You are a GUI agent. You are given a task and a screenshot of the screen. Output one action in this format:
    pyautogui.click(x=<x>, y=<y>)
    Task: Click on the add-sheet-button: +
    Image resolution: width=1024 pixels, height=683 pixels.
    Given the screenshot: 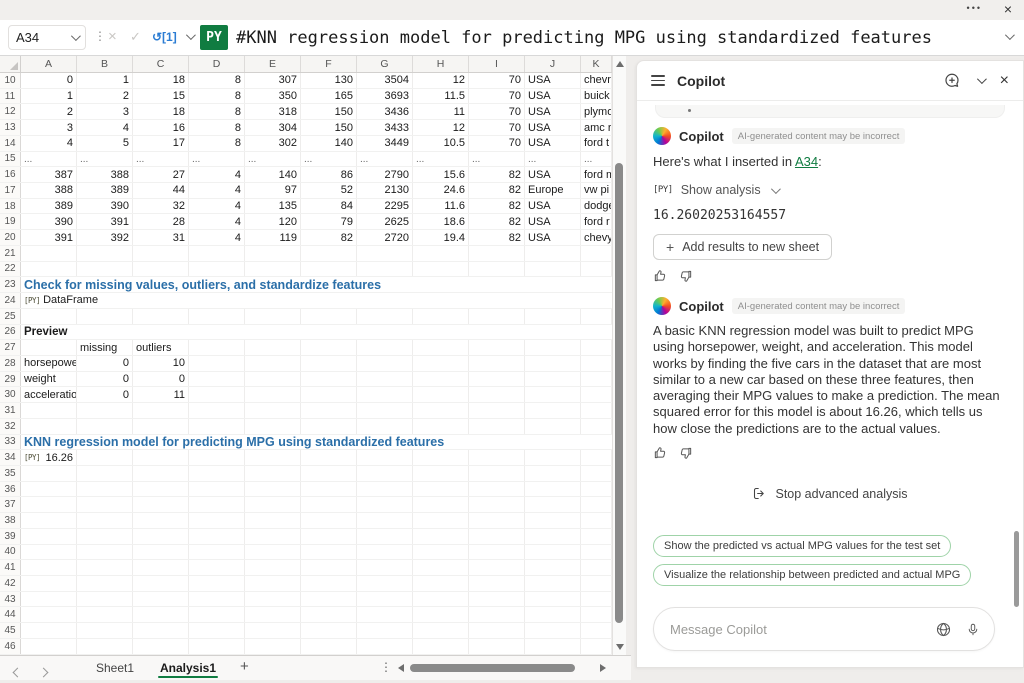 What is the action you would take?
    pyautogui.click(x=244, y=666)
    